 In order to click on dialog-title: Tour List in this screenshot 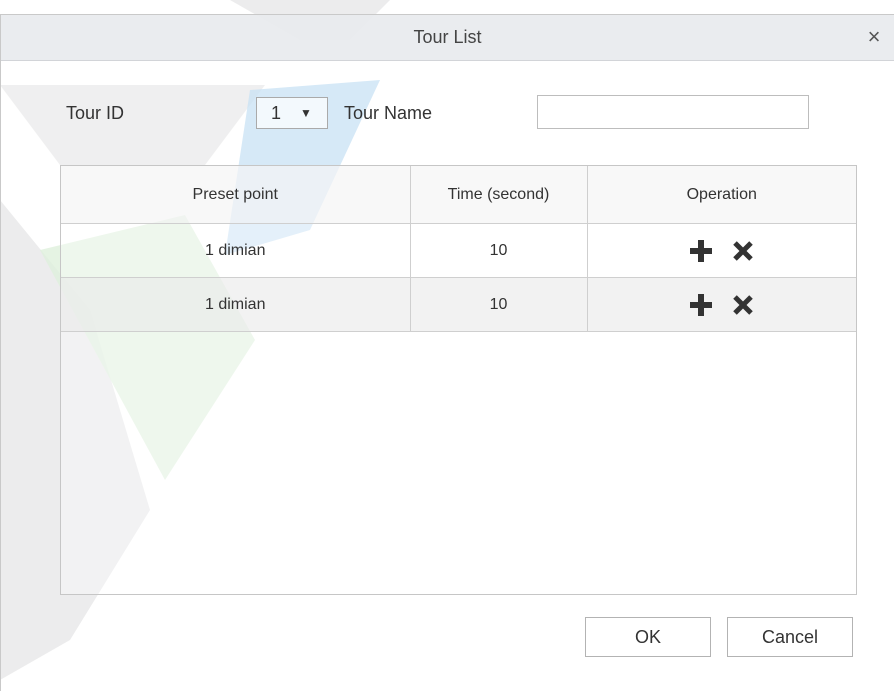, I will do `click(447, 37)`.